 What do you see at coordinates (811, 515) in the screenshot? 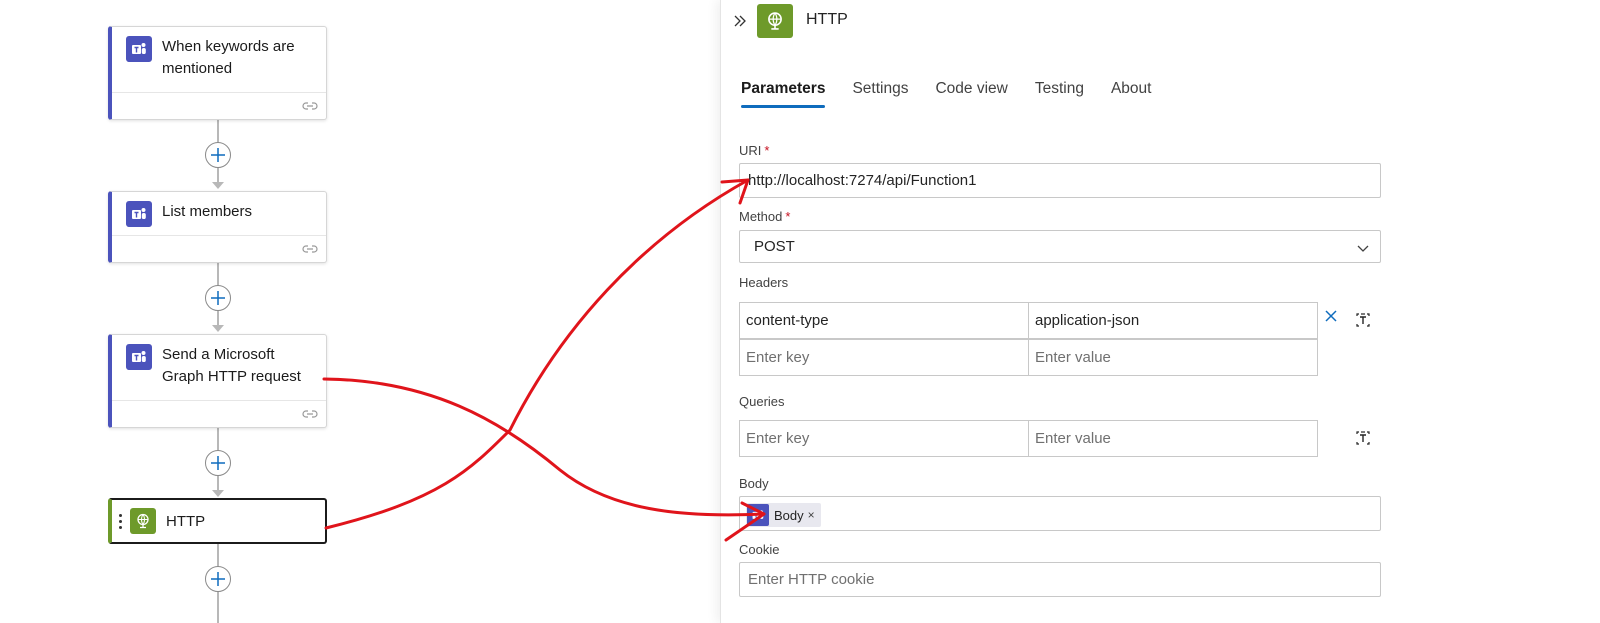
I see `remove-token-button: ×` at bounding box center [811, 515].